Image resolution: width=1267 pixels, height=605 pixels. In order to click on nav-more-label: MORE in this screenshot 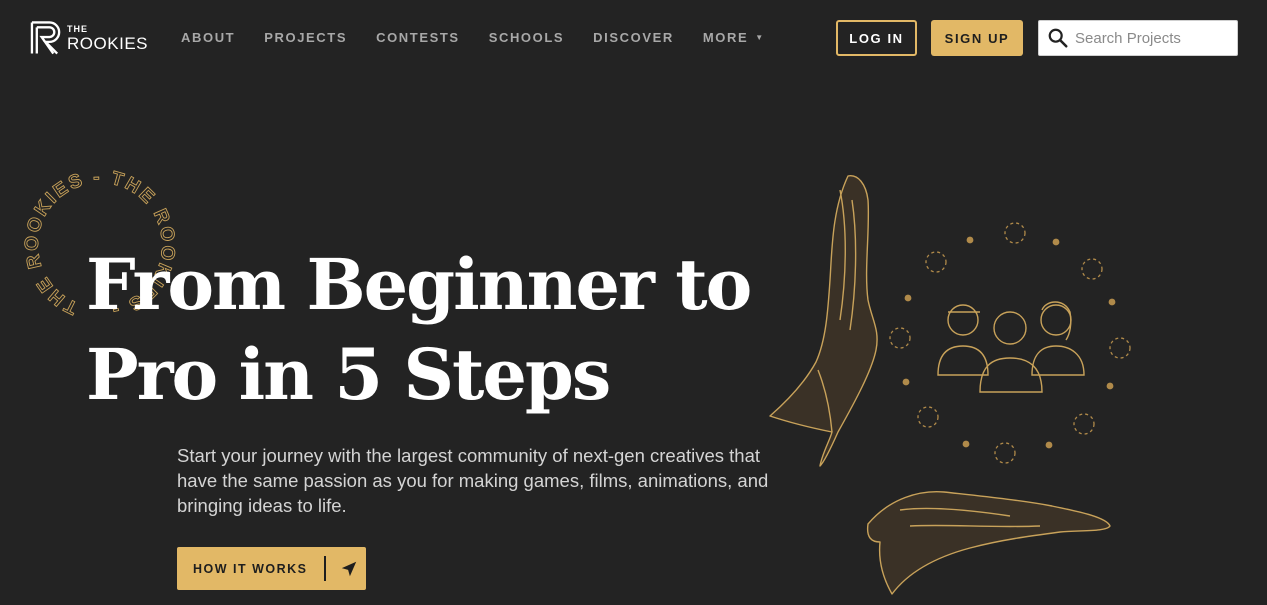, I will do `click(725, 37)`.